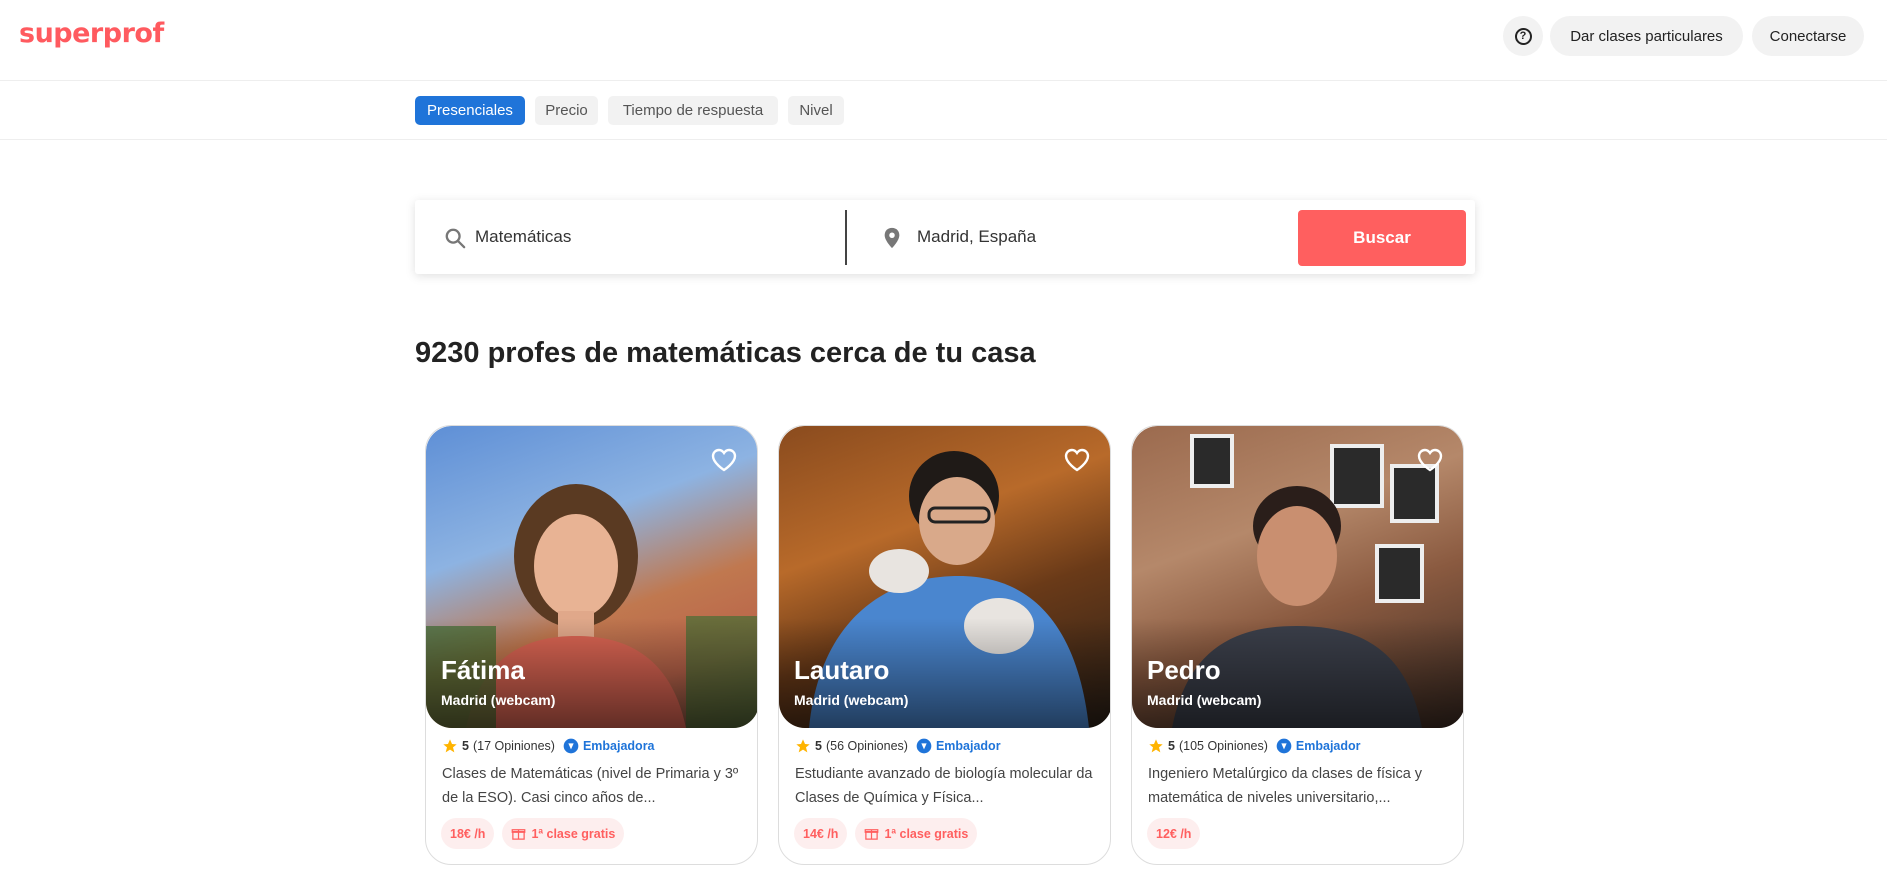 This screenshot has height=875, width=1887. What do you see at coordinates (455, 238) in the screenshot?
I see `search-icon` at bounding box center [455, 238].